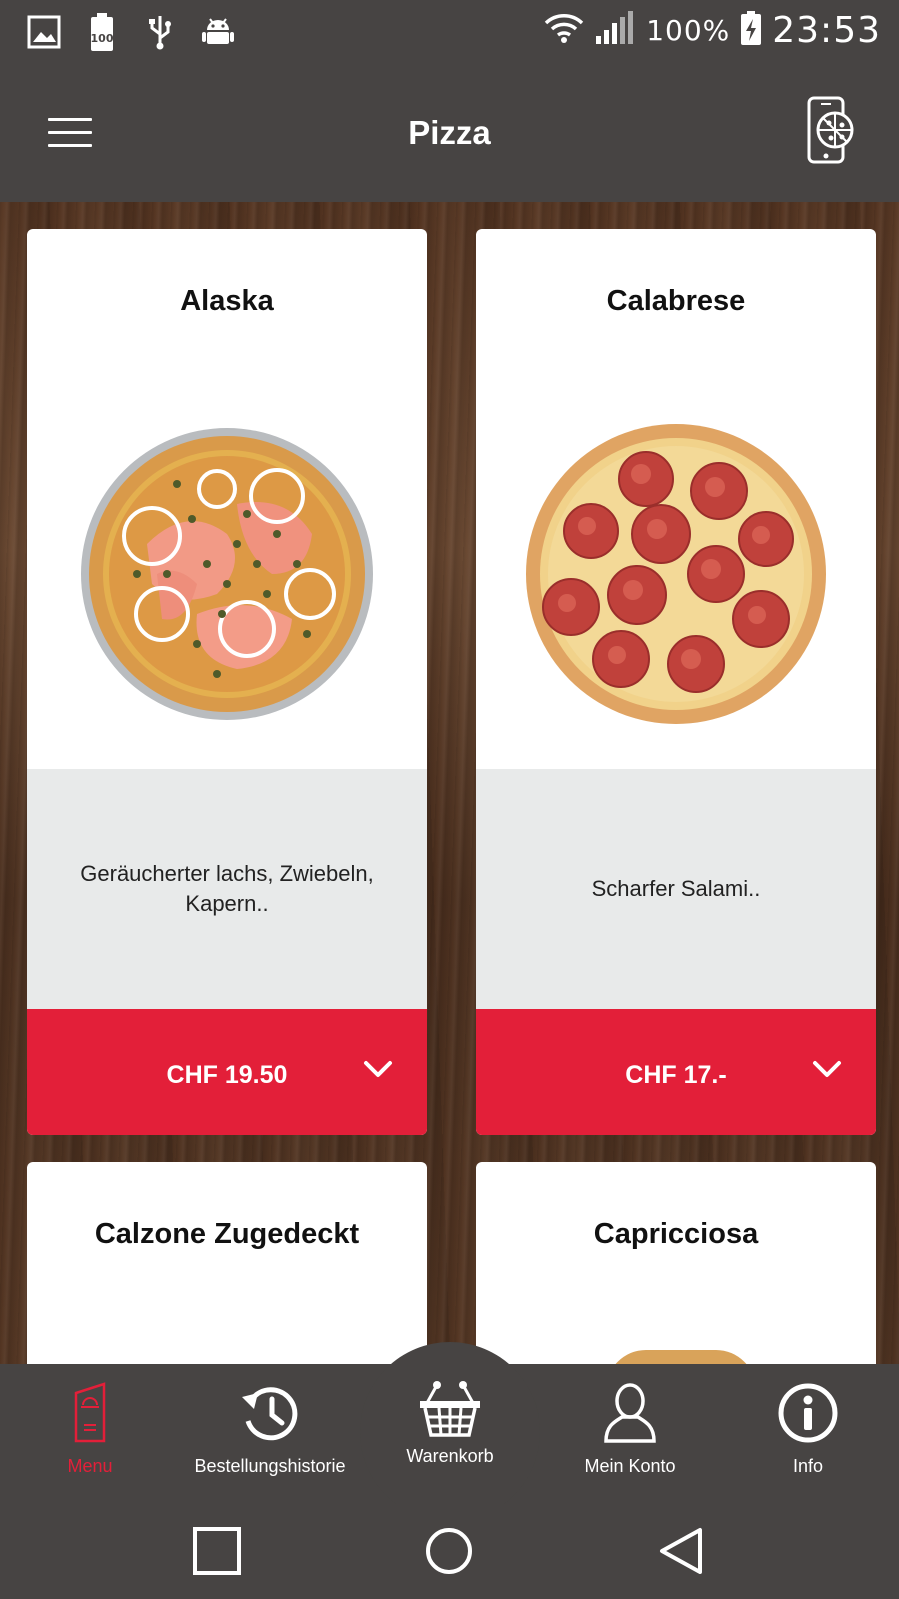 The height and width of the screenshot is (1599, 899). What do you see at coordinates (630, 1466) in the screenshot?
I see `nav-account-label: Mein Konto` at bounding box center [630, 1466].